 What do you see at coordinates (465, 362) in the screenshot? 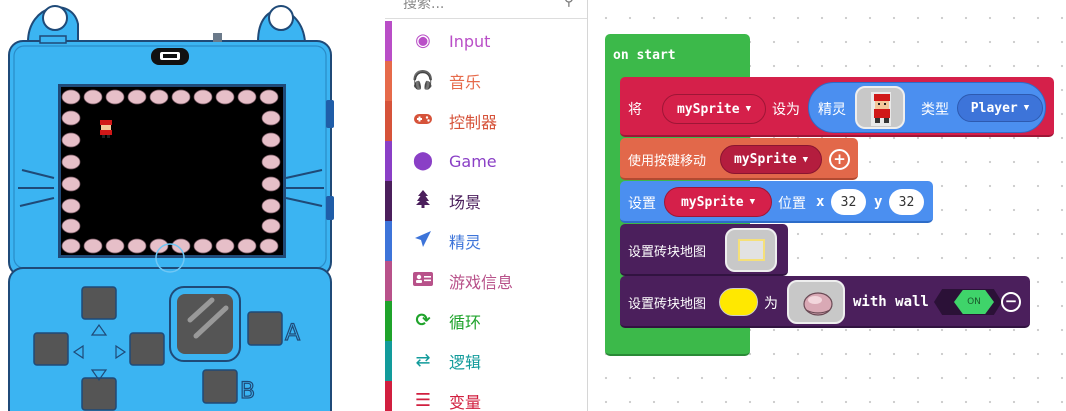
I see `category-label: 逻辑` at bounding box center [465, 362].